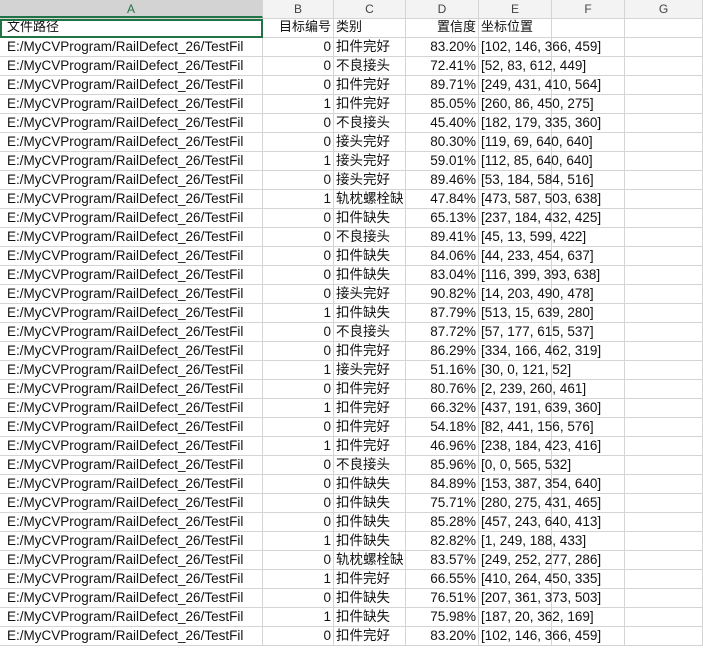 The image size is (703, 649). Describe the element at coordinates (442, 332) in the screenshot. I see `cell-d: 87.72%` at that location.